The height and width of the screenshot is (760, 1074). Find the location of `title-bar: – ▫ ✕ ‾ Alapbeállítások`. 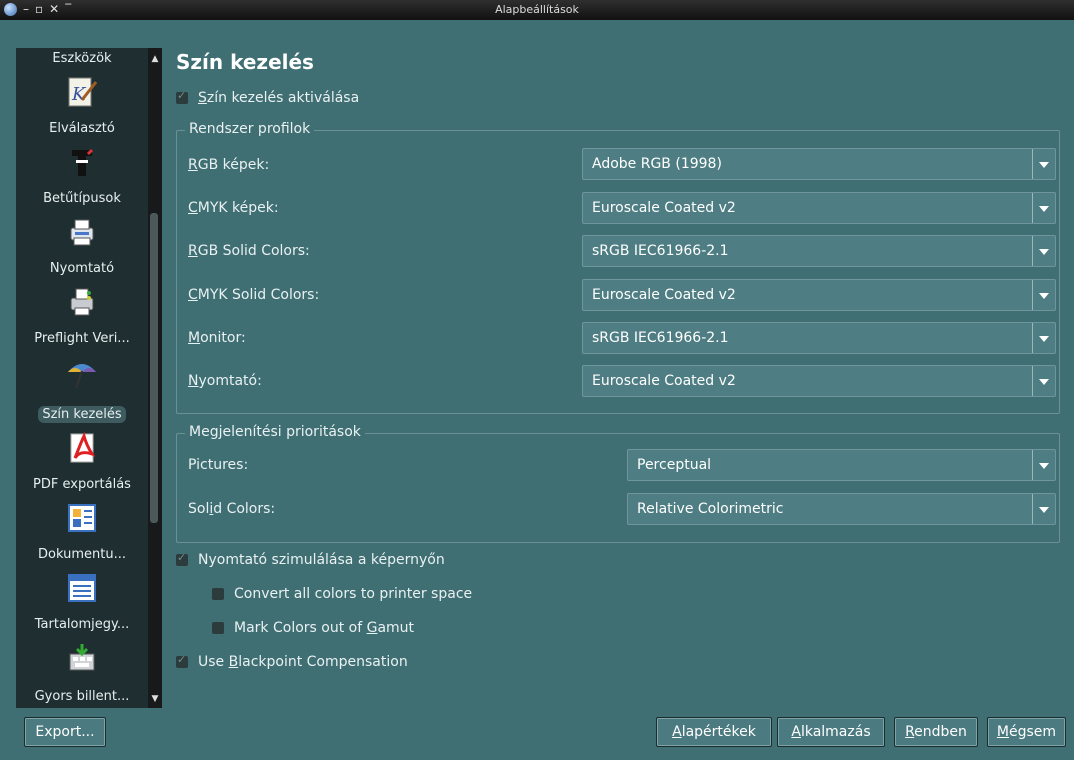

title-bar: – ▫ ✕ ‾ Alapbeállítások is located at coordinates (537, 10).